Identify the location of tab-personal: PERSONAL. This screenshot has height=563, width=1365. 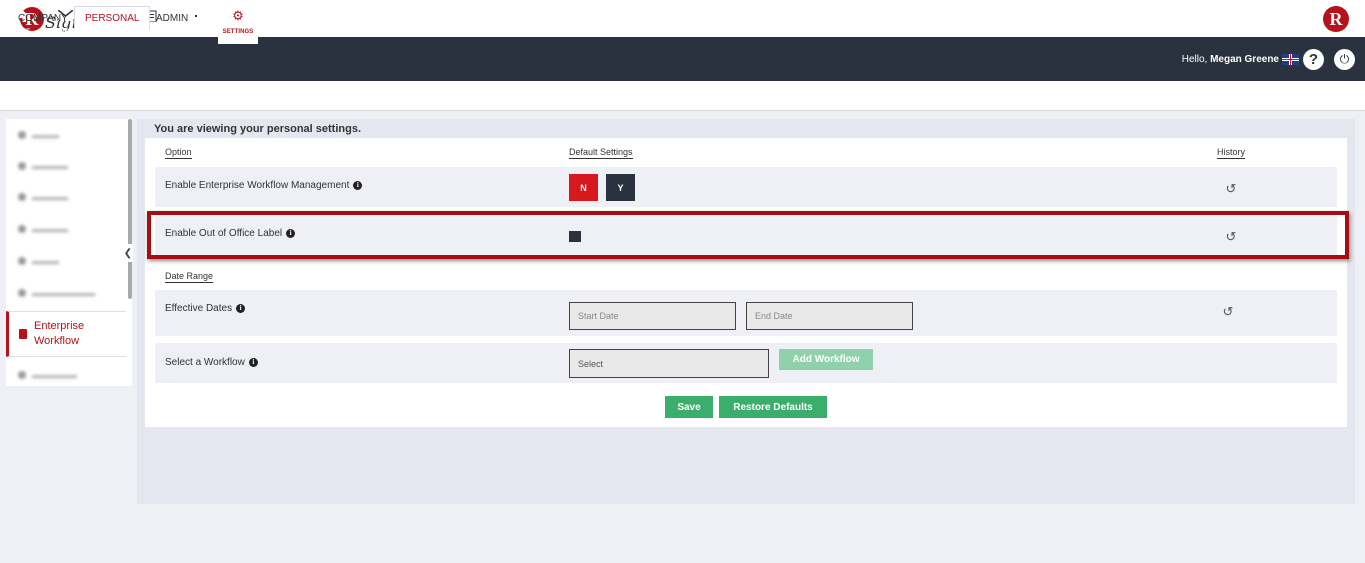
(112, 18).